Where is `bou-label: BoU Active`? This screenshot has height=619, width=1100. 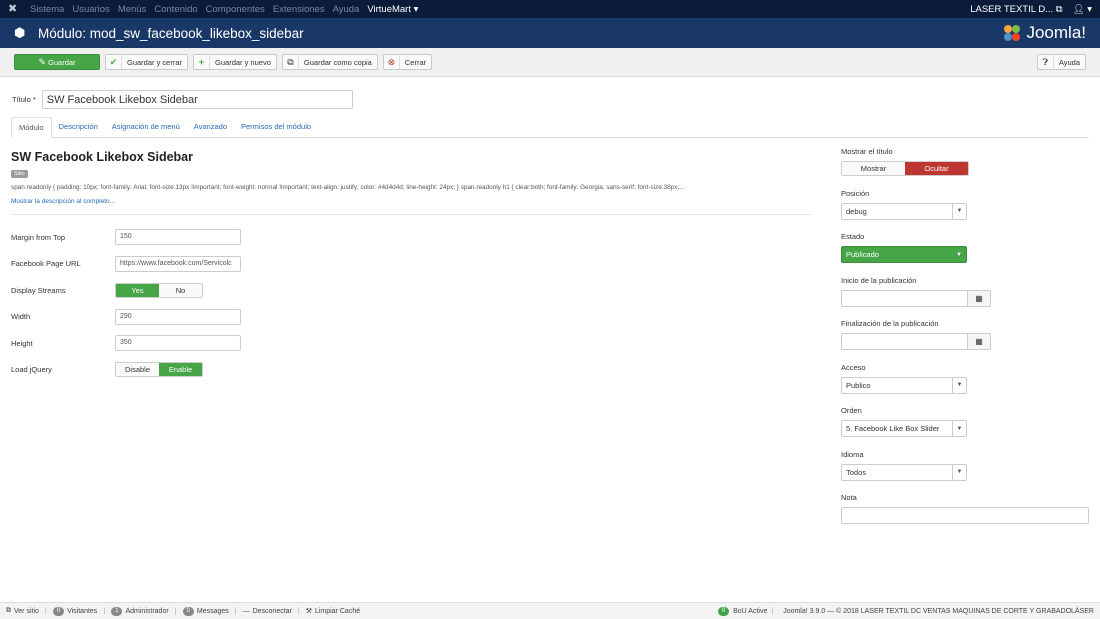
bou-label: BoU Active is located at coordinates (750, 611).